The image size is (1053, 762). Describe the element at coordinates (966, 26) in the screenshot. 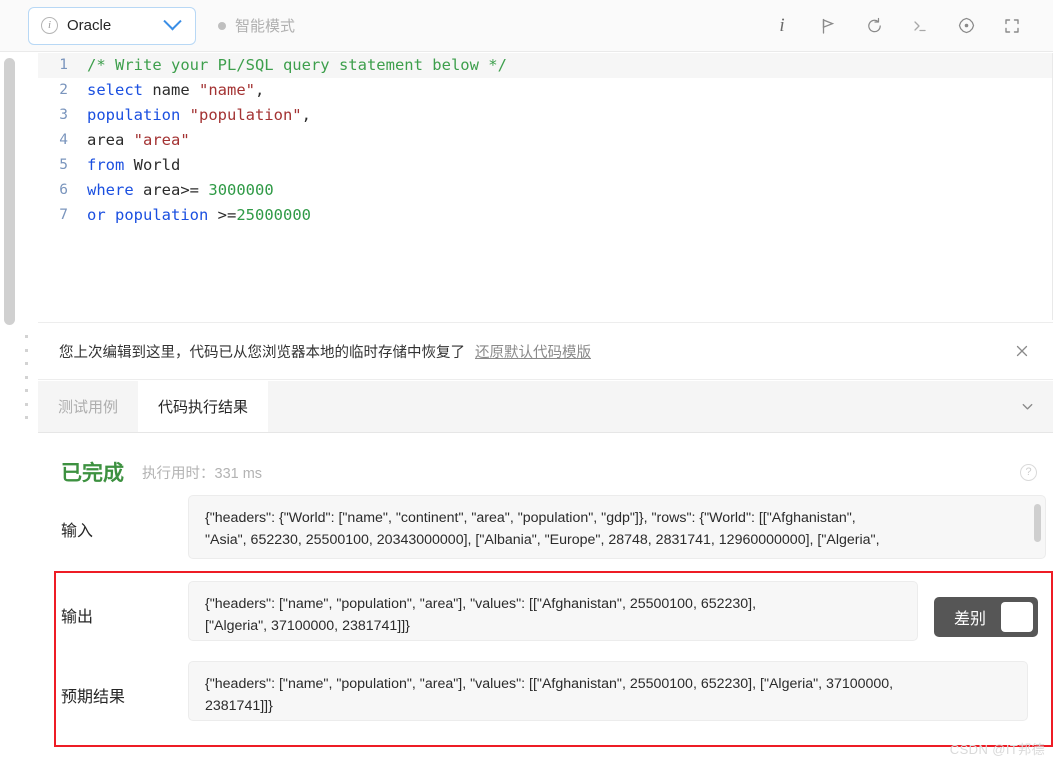

I see `settings-icon` at that location.